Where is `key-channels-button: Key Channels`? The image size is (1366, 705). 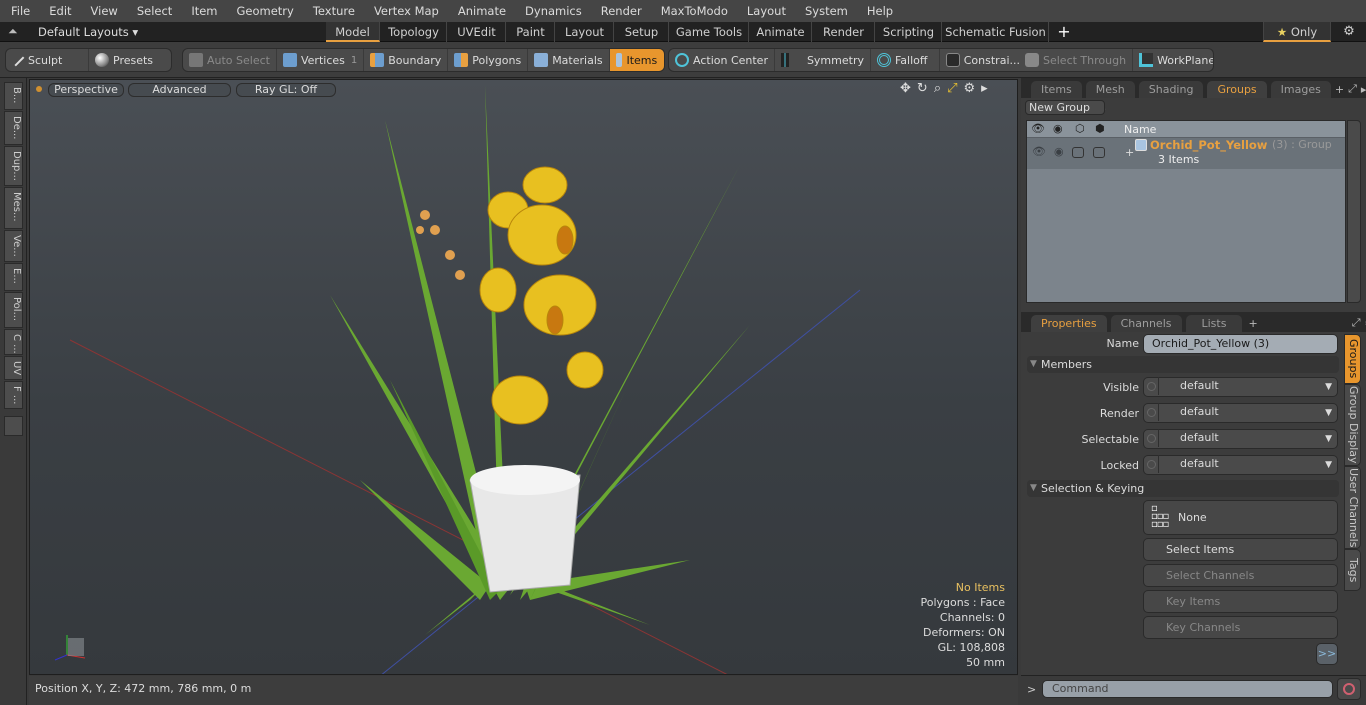
key-channels-button: Key Channels is located at coordinates (1240, 627).